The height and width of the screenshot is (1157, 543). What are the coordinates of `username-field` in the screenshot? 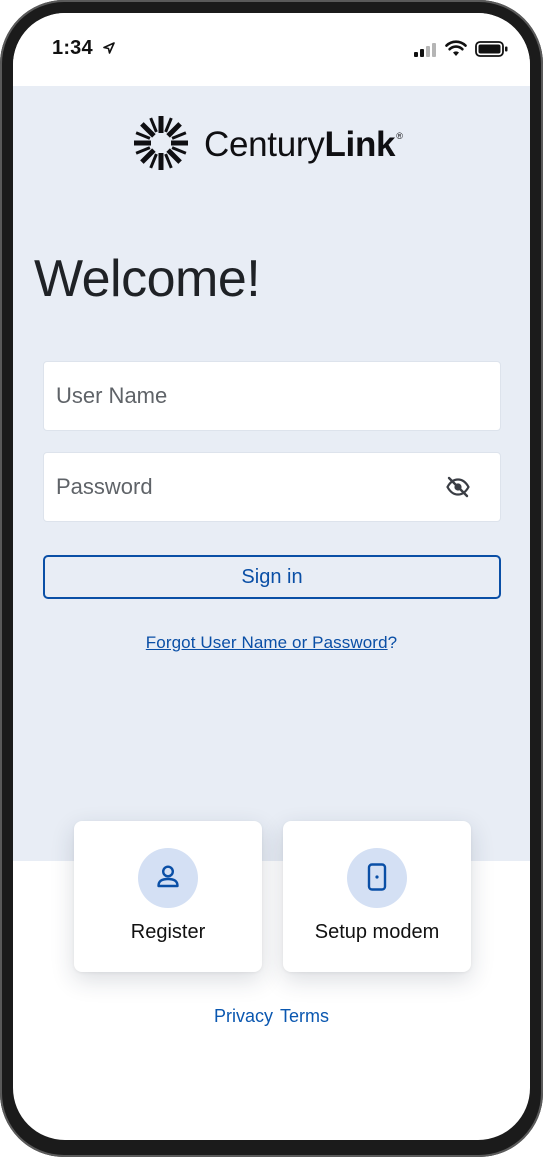 It's located at (272, 396).